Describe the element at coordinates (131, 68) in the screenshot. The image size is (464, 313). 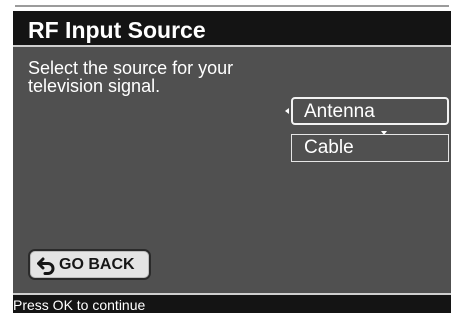
I see `instruction-line-1: Select the source for your` at that location.